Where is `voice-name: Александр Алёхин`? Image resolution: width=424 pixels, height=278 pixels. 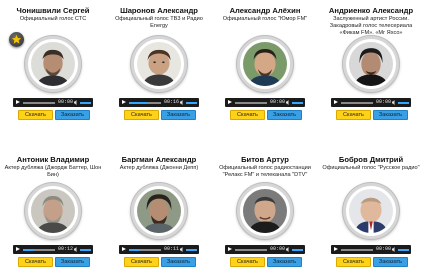 voice-name: Александр Алёхин is located at coordinates (265, 10).